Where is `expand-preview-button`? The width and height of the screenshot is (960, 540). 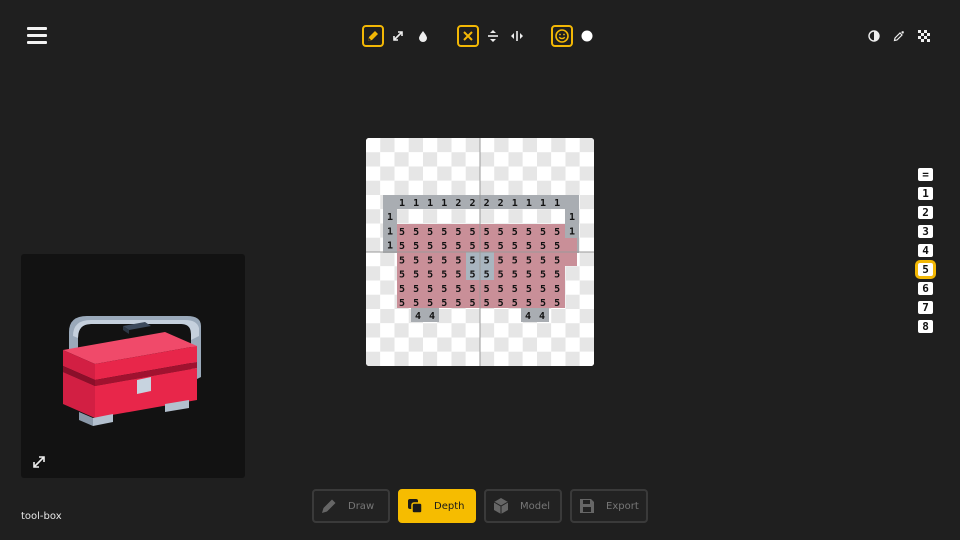
expand-preview-button is located at coordinates (39, 462).